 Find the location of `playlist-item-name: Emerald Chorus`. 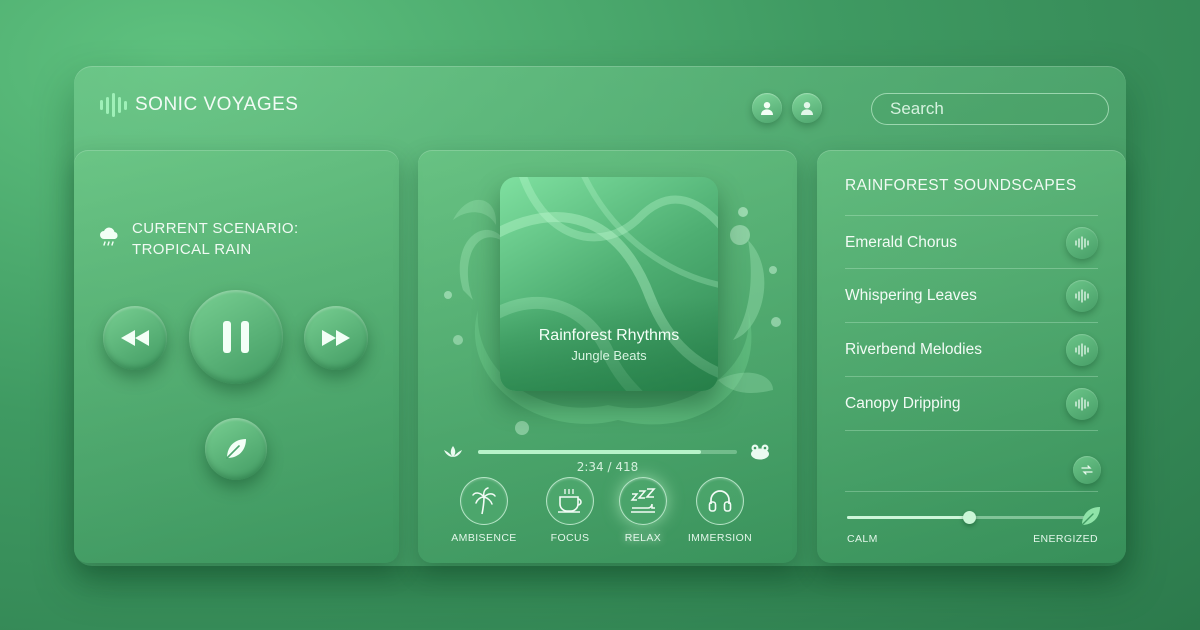

playlist-item-name: Emerald Chorus is located at coordinates (901, 242).